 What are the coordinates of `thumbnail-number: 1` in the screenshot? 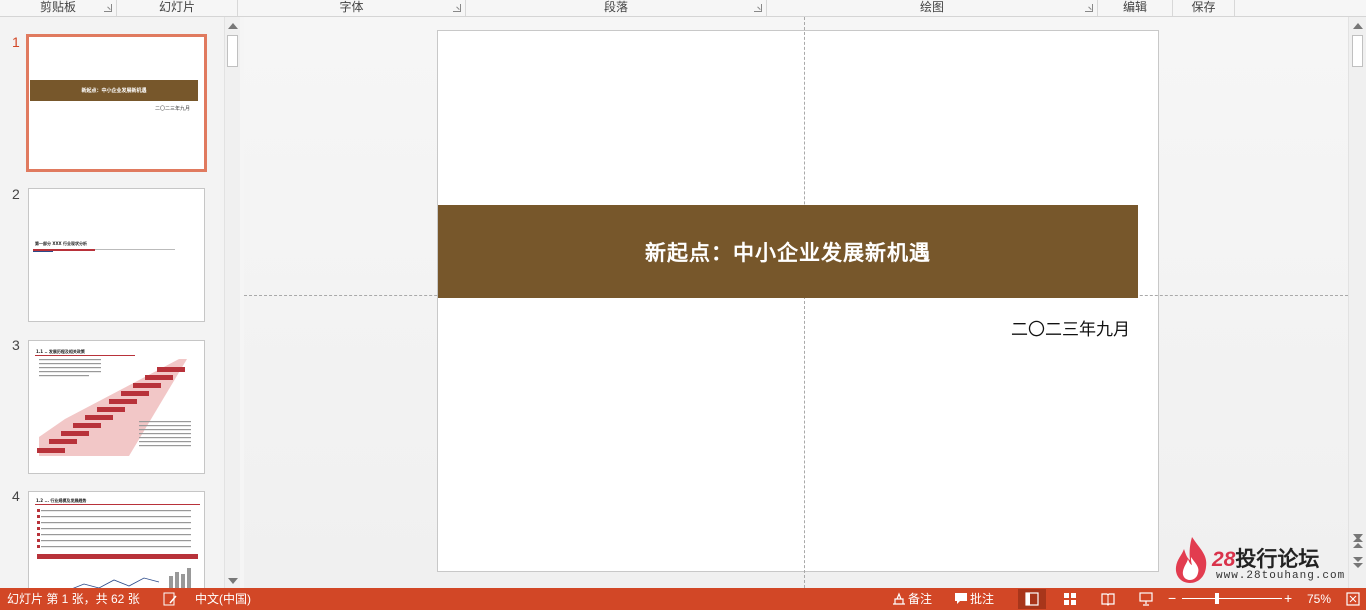 It's located at (16, 42).